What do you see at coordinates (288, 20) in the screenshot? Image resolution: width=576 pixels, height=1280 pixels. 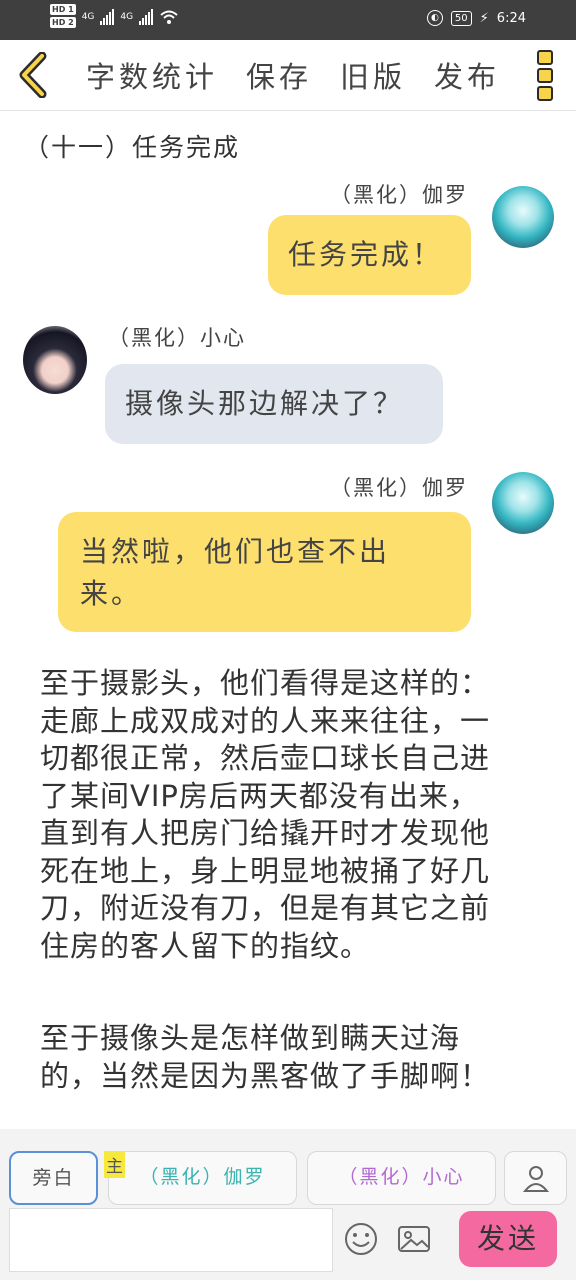 I see `status-bar: HD 1 HD 2 4G 4G ◐ 50 ⚡ 6:24` at bounding box center [288, 20].